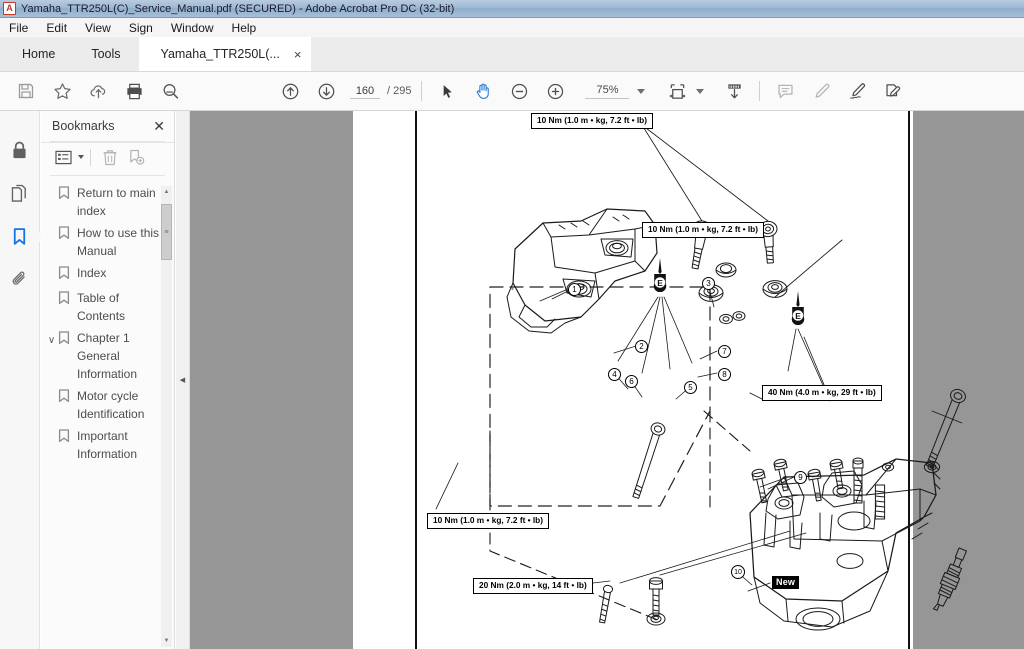 Image resolution: width=1024 pixels, height=649 pixels. Describe the element at coordinates (118, 242) in the screenshot. I see `bookmark-label: How to use this Manual` at that location.